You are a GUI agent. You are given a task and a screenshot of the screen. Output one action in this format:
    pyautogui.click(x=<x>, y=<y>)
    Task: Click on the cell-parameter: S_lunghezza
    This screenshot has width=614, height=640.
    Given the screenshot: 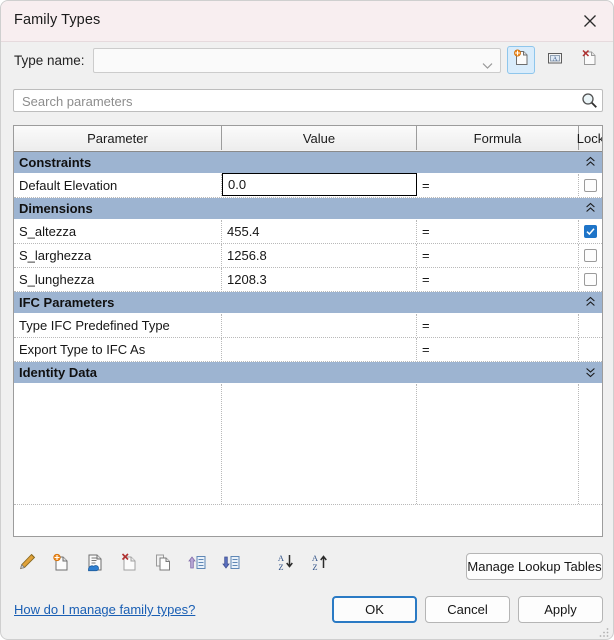 What is the action you would take?
    pyautogui.click(x=118, y=279)
    